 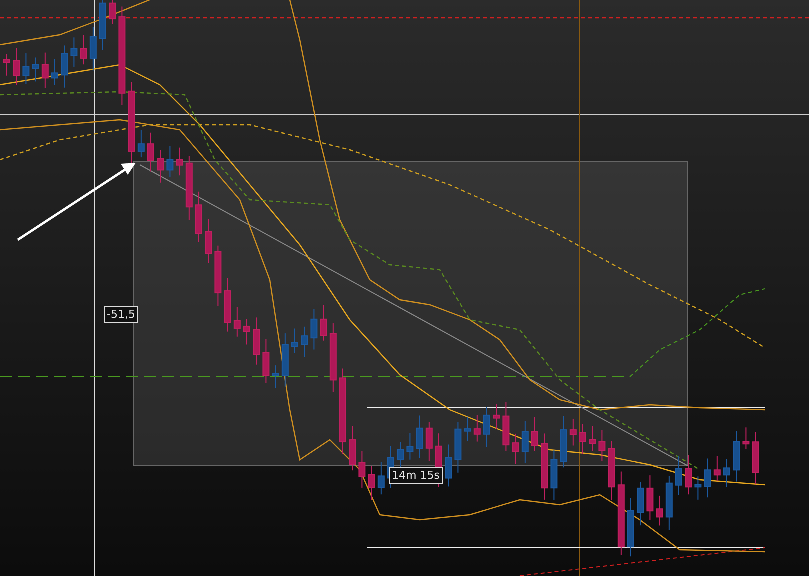 What do you see at coordinates (121, 314) in the screenshot?
I see `measure-value-label: -51,5` at bounding box center [121, 314].